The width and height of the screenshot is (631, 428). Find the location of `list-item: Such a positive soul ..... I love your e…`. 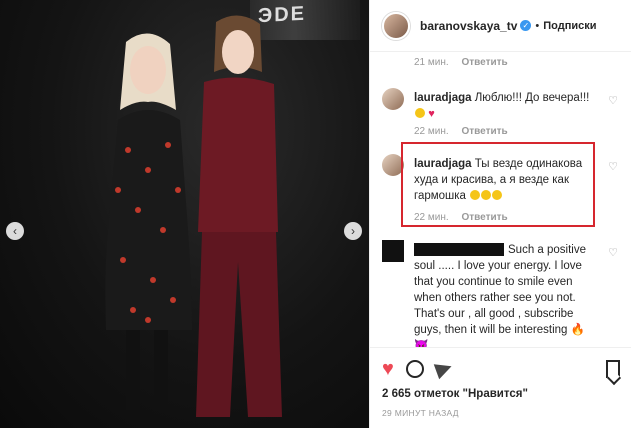

list-item: Such a positive soul ..... I love your e… is located at coordinates (502, 293).